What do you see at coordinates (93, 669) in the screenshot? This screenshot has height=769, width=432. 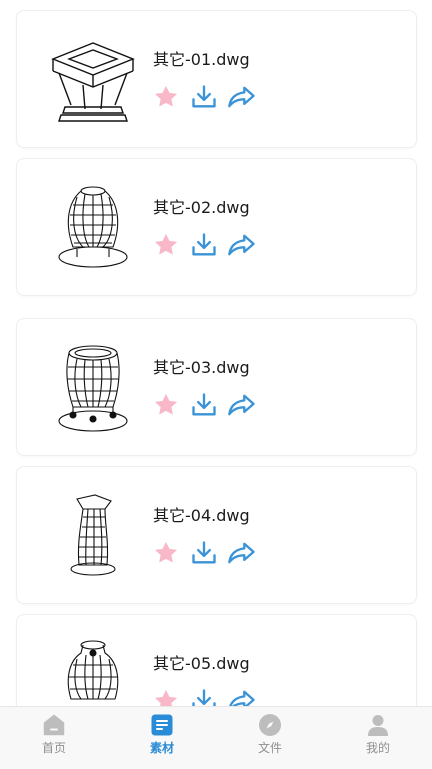 I see `wireframe-urn-drawing` at bounding box center [93, 669].